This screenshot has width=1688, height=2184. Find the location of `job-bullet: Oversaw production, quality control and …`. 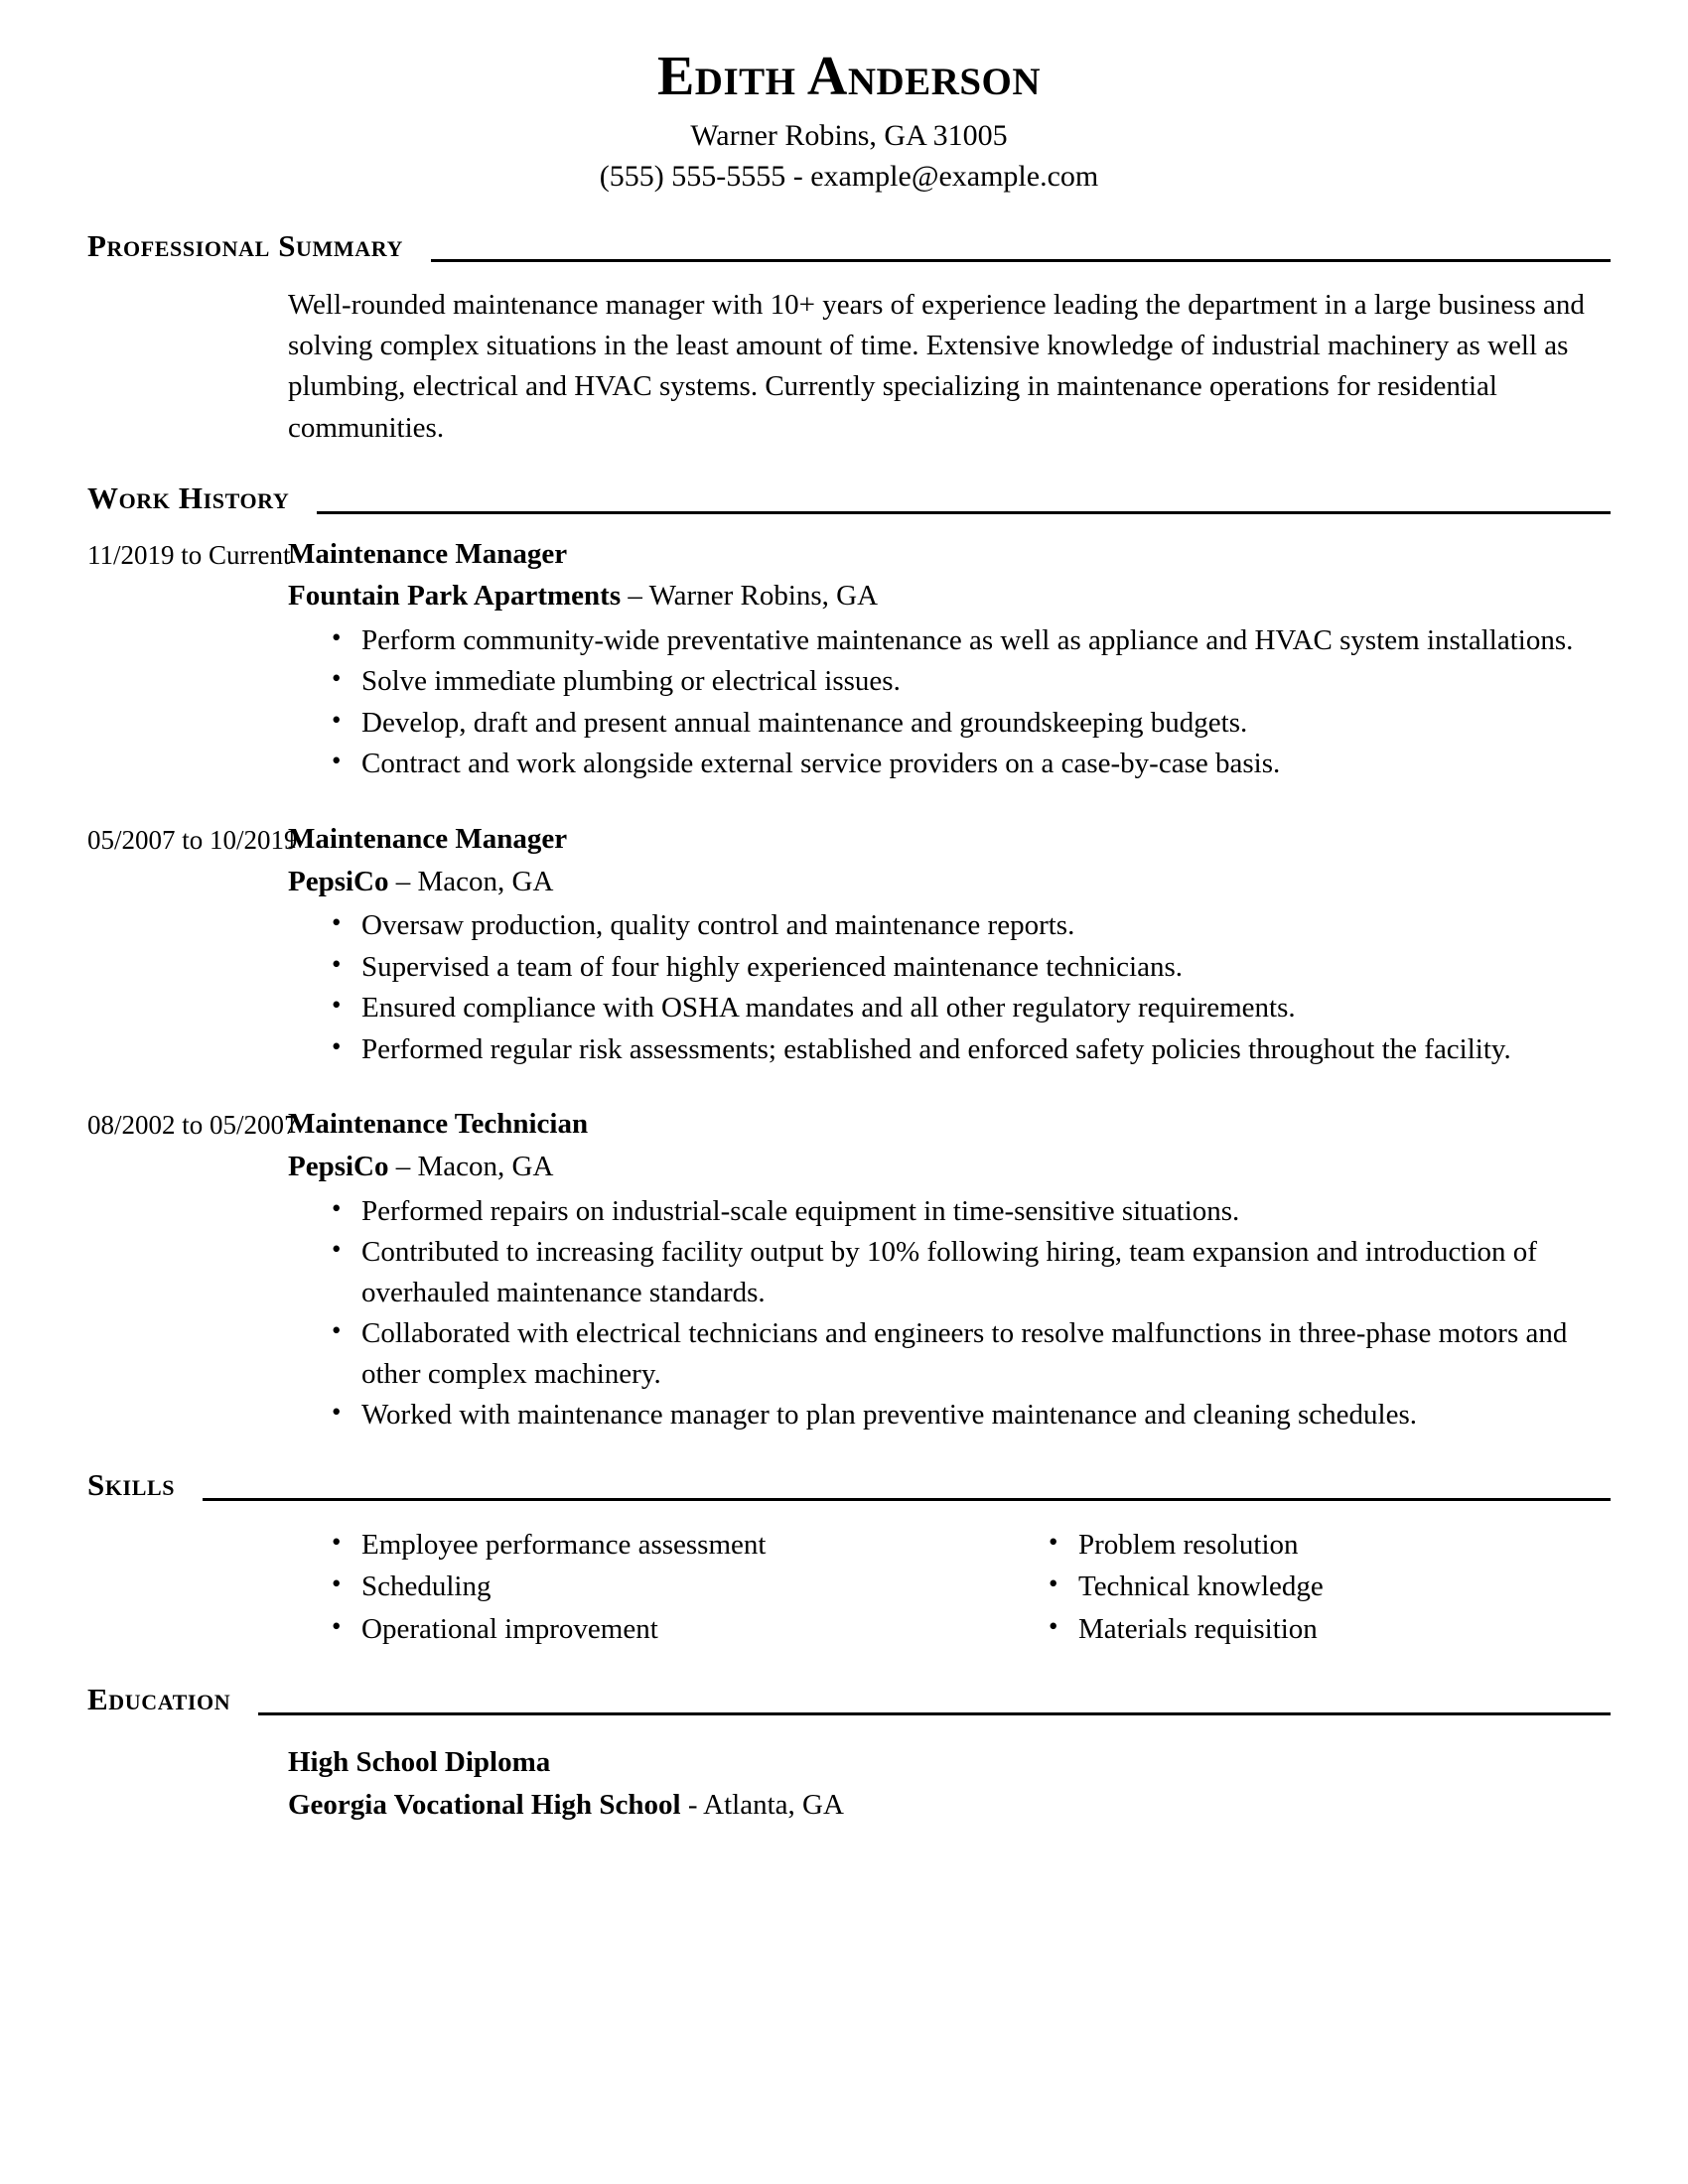

job-bullet: Oversaw production, quality control and … is located at coordinates (966, 925).